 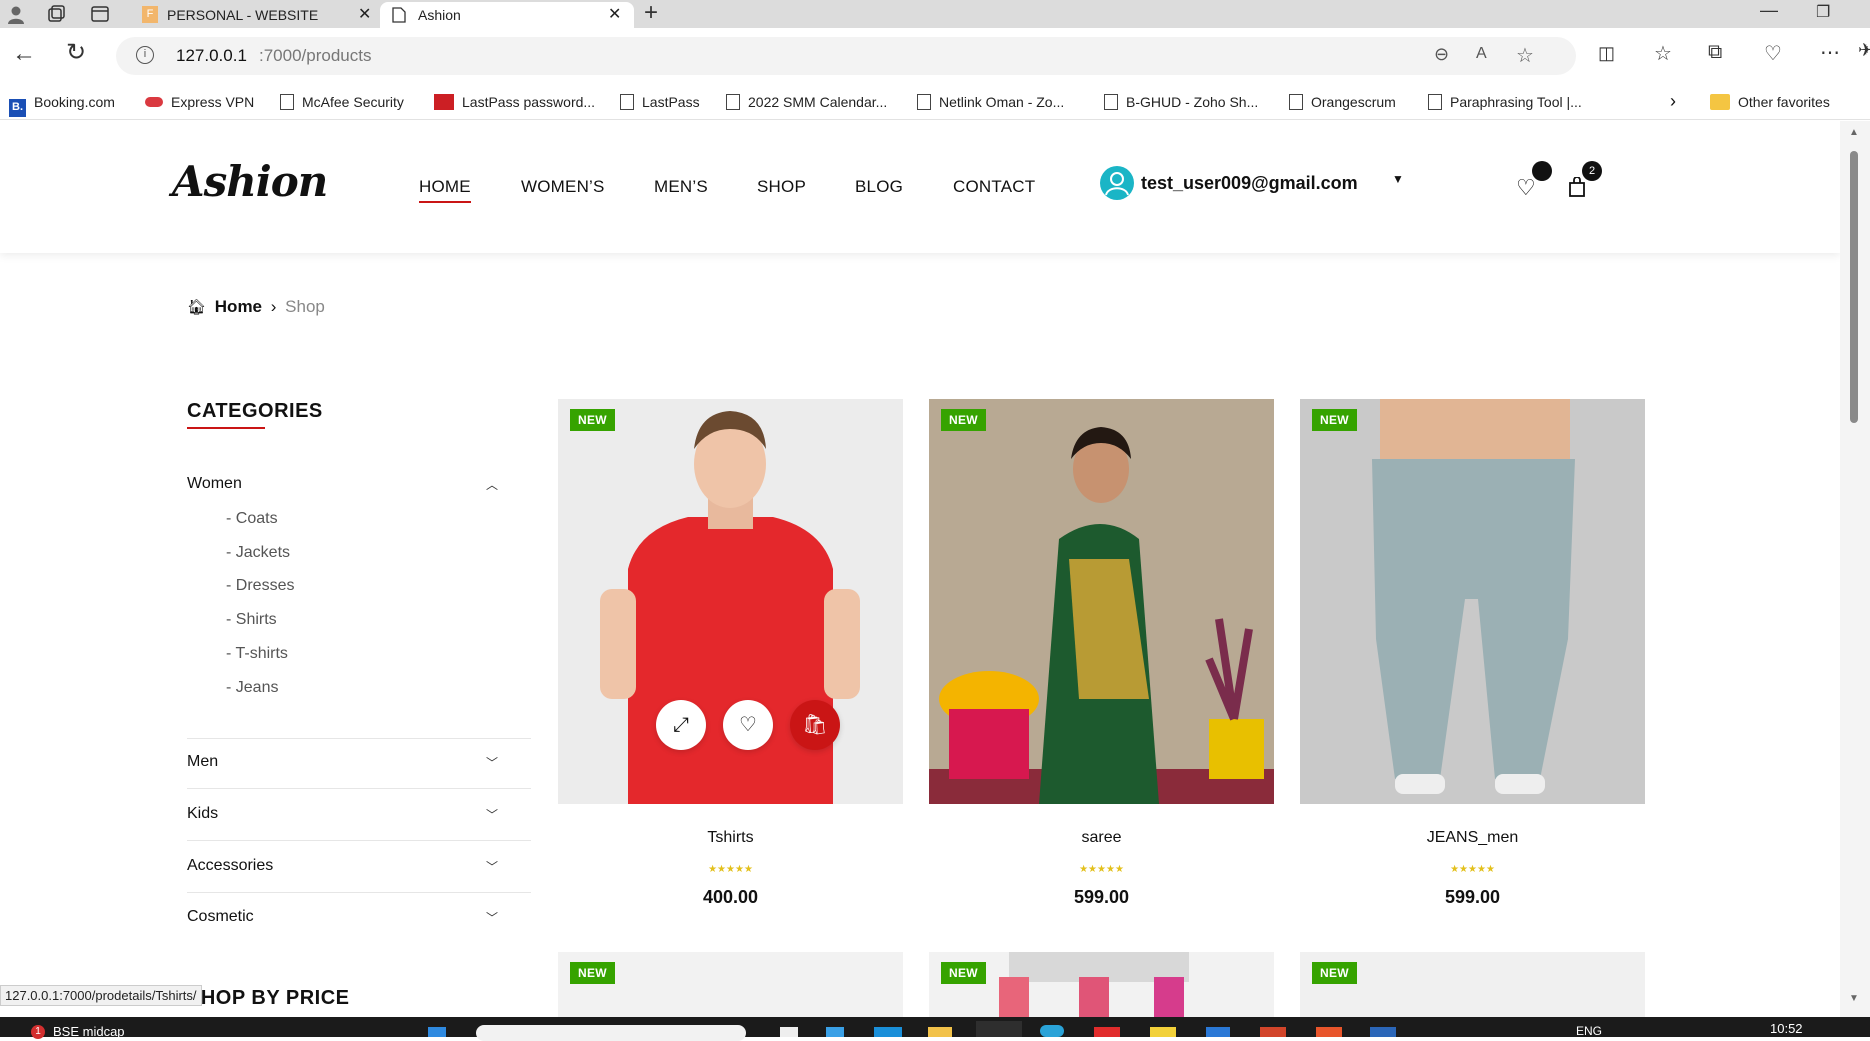 What do you see at coordinates (1585, 182) in the screenshot?
I see `cart-button: 2` at bounding box center [1585, 182].